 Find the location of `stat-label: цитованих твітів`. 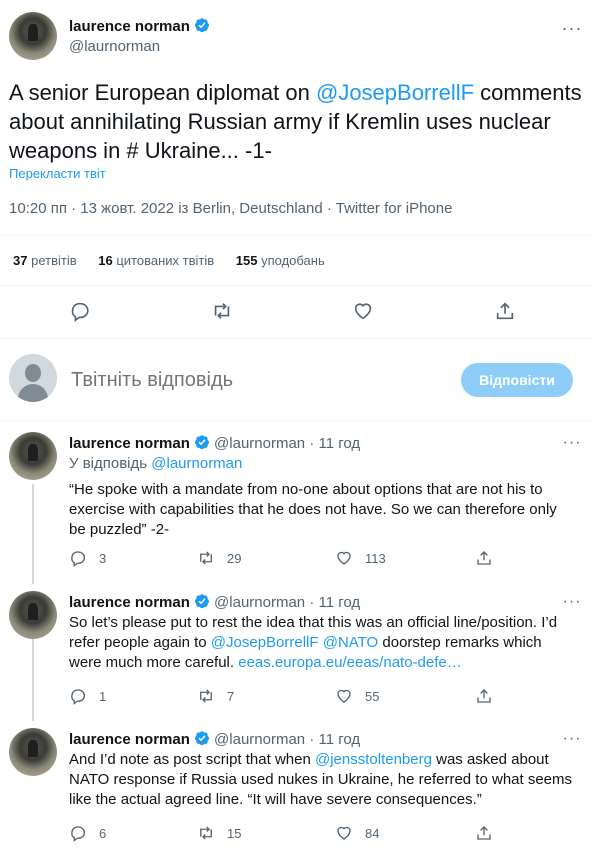

stat-label: цитованих твітів is located at coordinates (165, 260).